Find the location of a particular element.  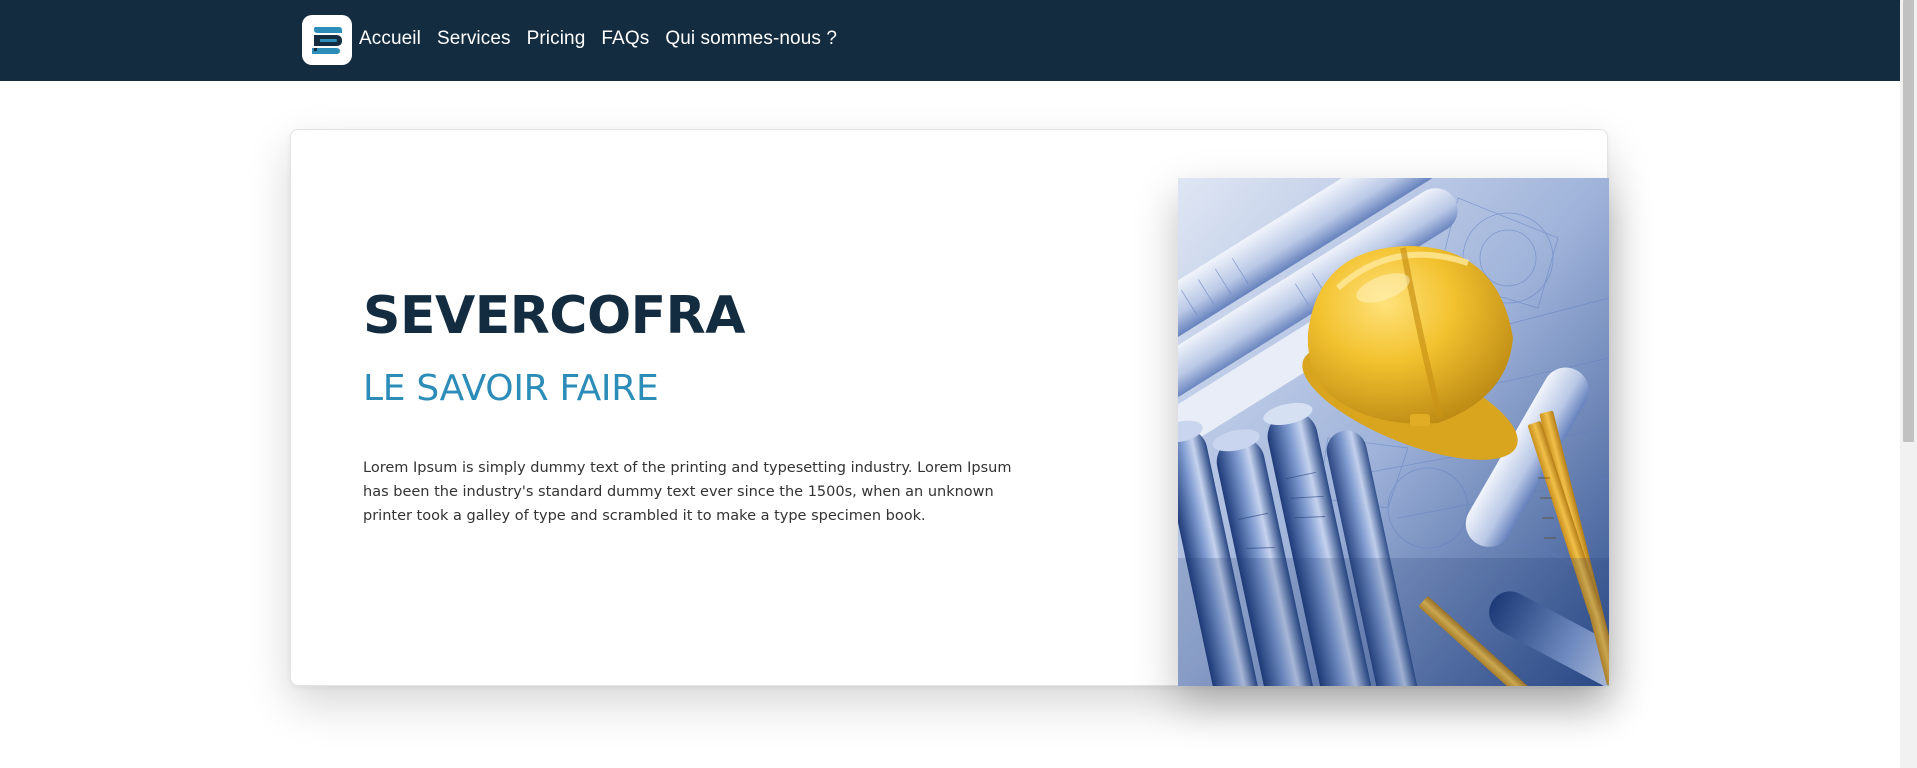

hero-image is located at coordinates (1393, 432).